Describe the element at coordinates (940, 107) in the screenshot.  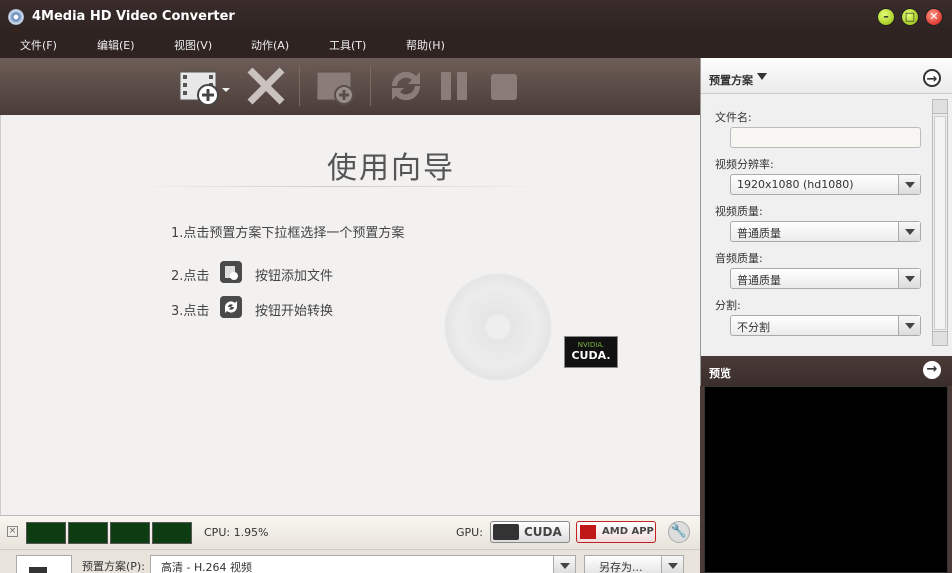
I see `scroll-up-icon` at that location.